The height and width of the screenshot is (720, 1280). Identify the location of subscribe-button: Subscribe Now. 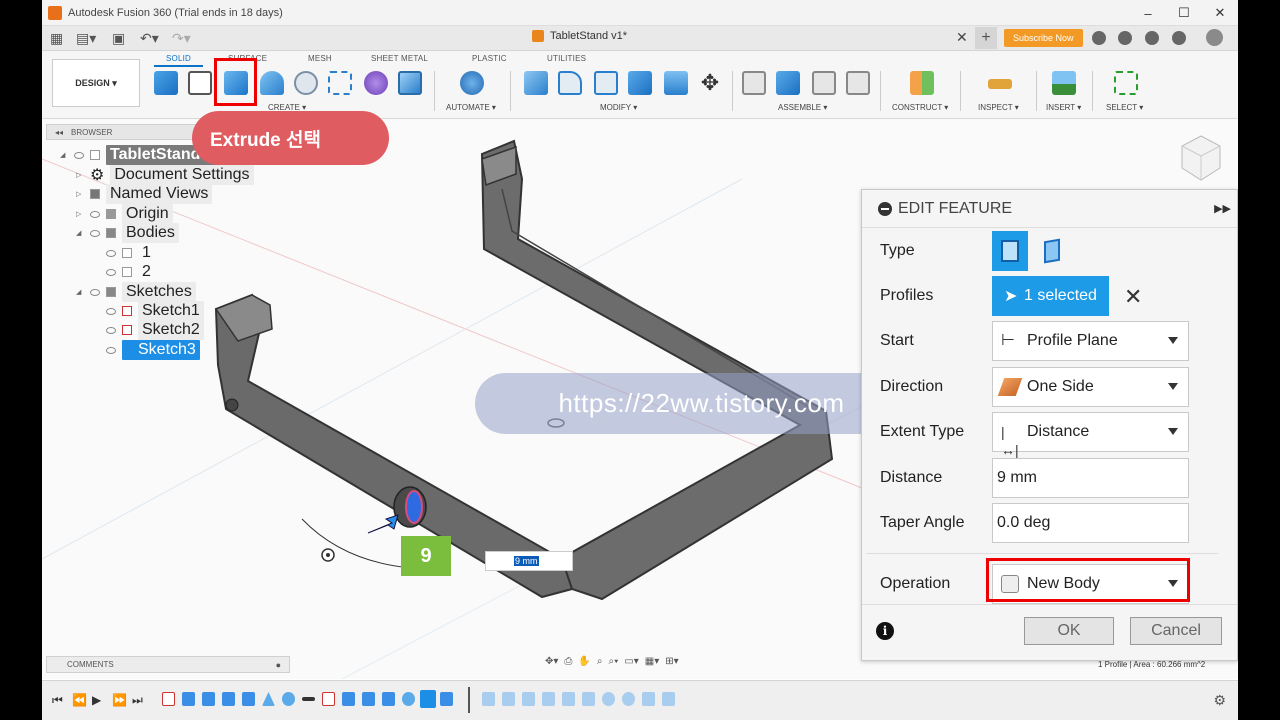
(1043, 38).